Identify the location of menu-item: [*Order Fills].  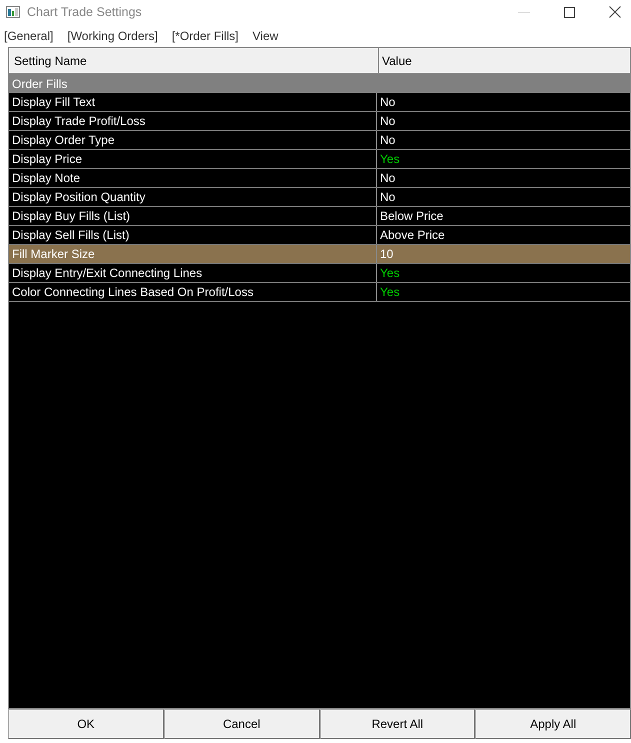
(205, 35).